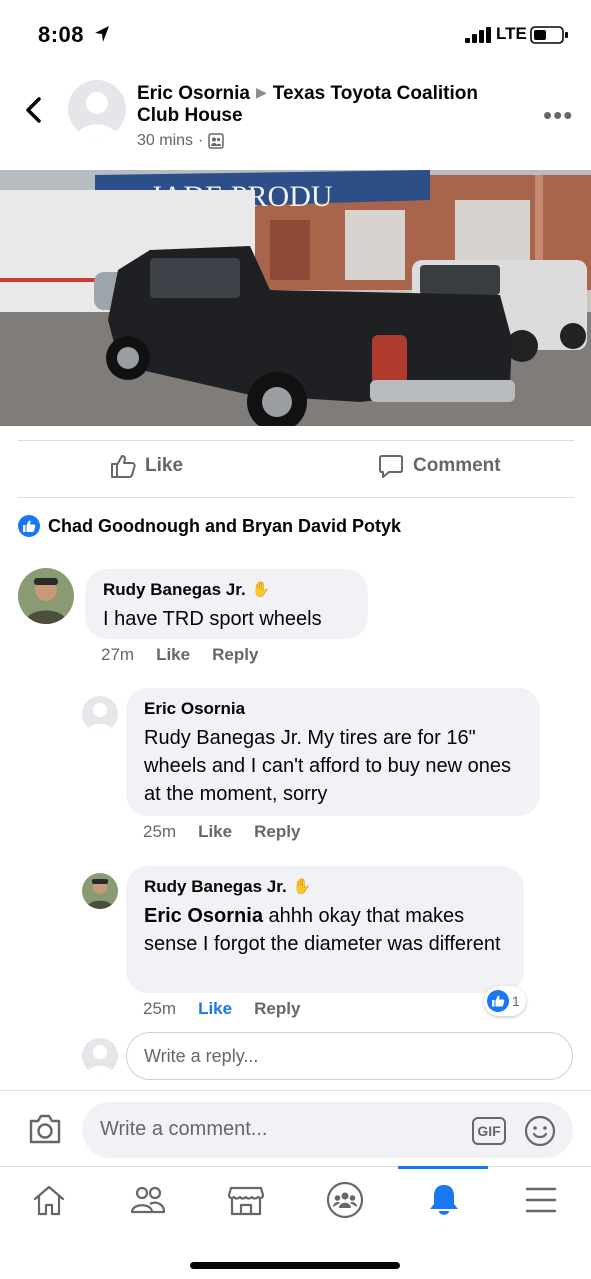 The width and height of the screenshot is (591, 1279). I want to click on tab-marketplace, so click(246, 1200).